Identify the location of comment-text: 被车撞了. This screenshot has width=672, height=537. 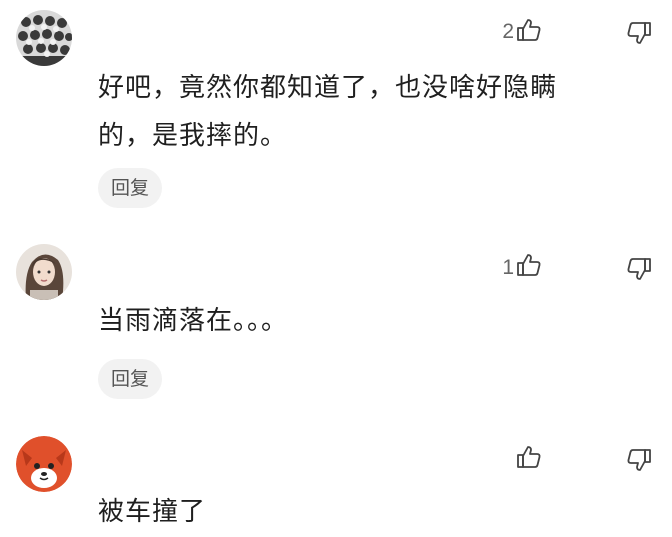
(152, 512).